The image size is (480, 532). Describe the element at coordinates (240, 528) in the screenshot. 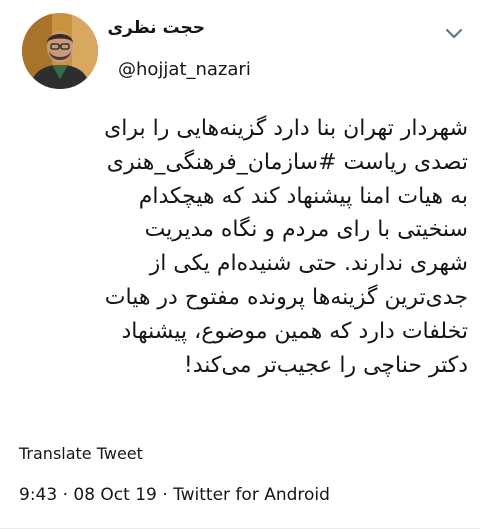

I see `divider` at that location.